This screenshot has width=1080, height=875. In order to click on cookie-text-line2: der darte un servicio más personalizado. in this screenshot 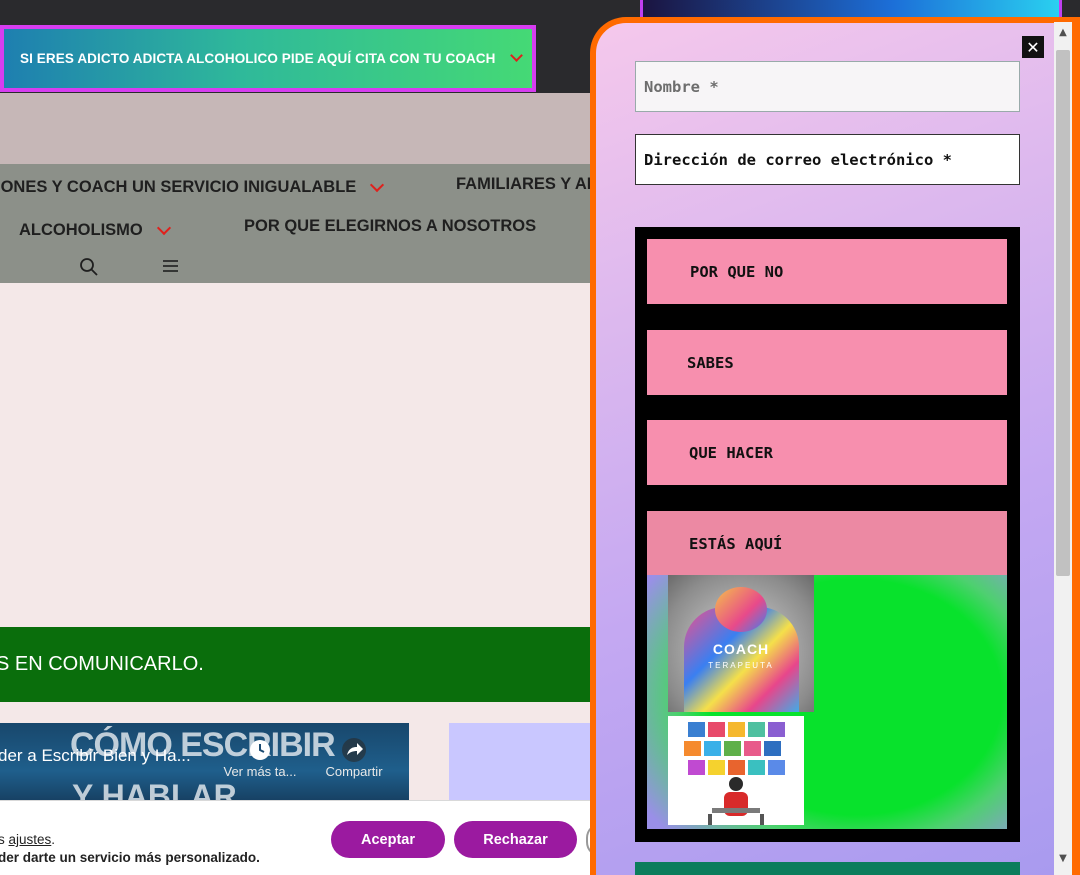, I will do `click(130, 857)`.